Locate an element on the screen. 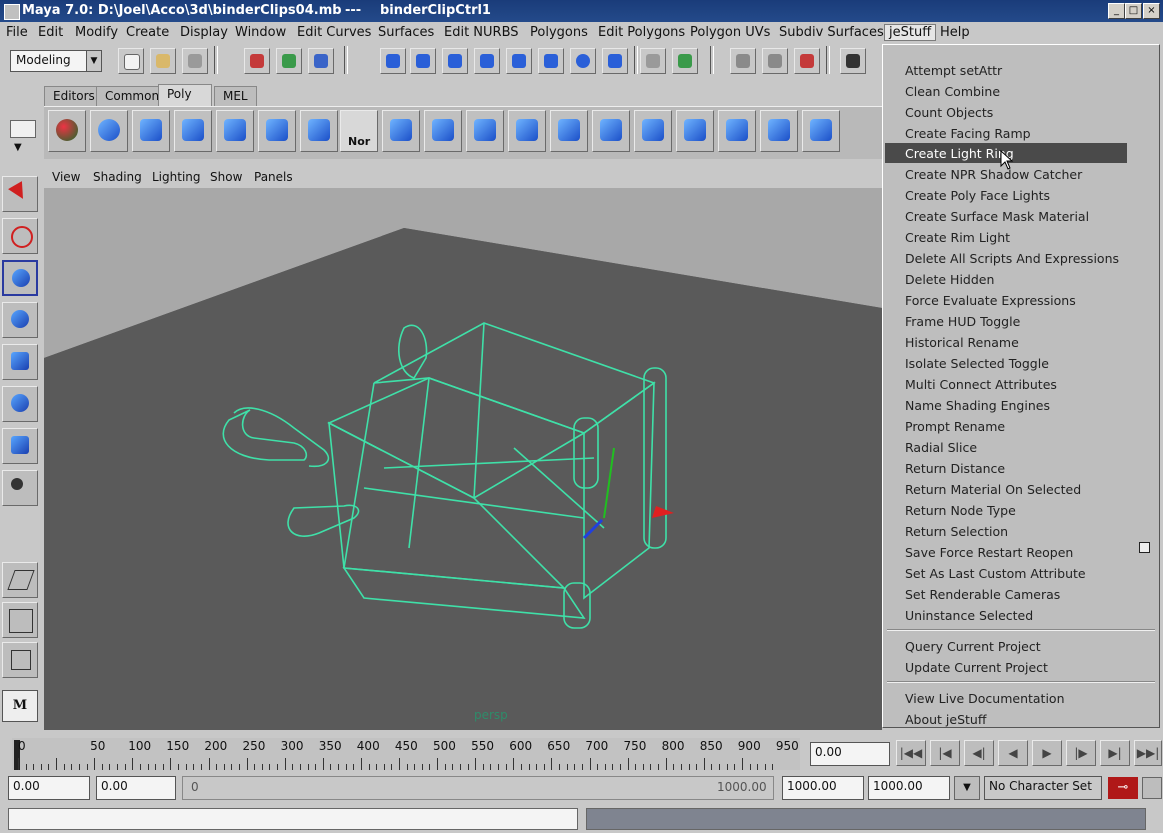 The image size is (1163, 833). step-back-frame-icon: |◀ is located at coordinates (945, 753).